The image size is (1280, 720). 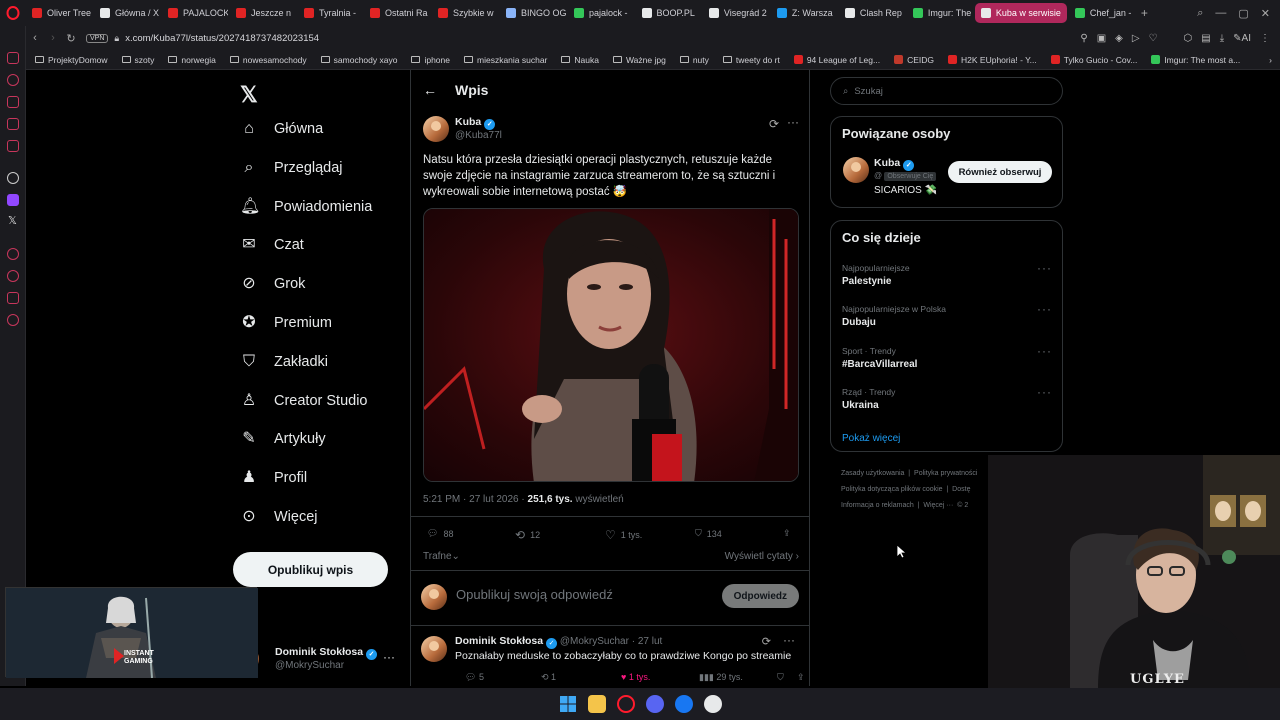 What do you see at coordinates (440, 533) in the screenshot?
I see `reply-action: 💬︎ 88` at bounding box center [440, 533].